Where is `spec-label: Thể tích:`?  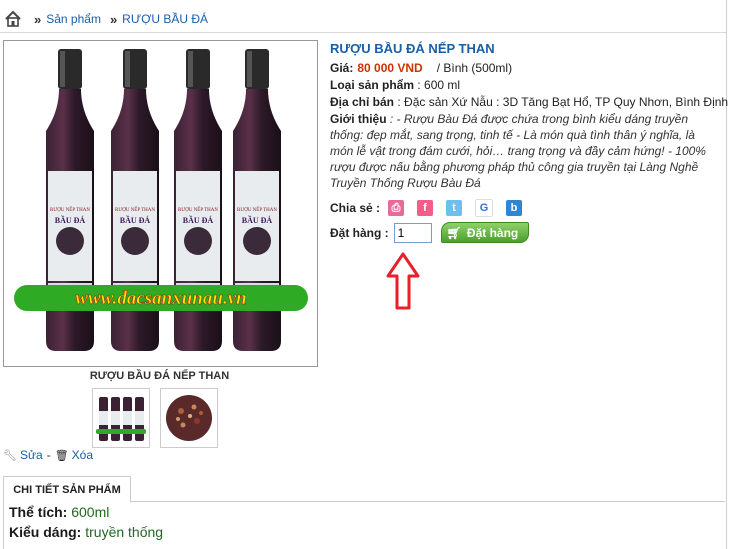
spec-label: Thể tích: is located at coordinates (38, 512).